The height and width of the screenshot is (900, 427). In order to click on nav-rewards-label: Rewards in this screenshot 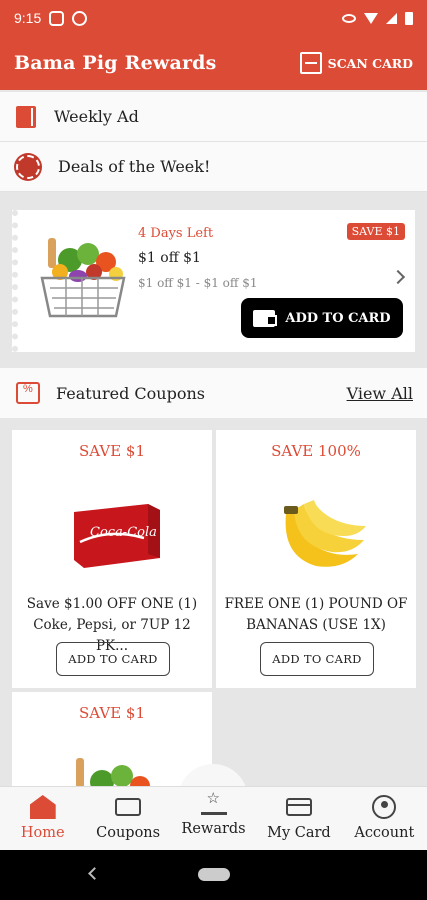, I will do `click(213, 829)`.